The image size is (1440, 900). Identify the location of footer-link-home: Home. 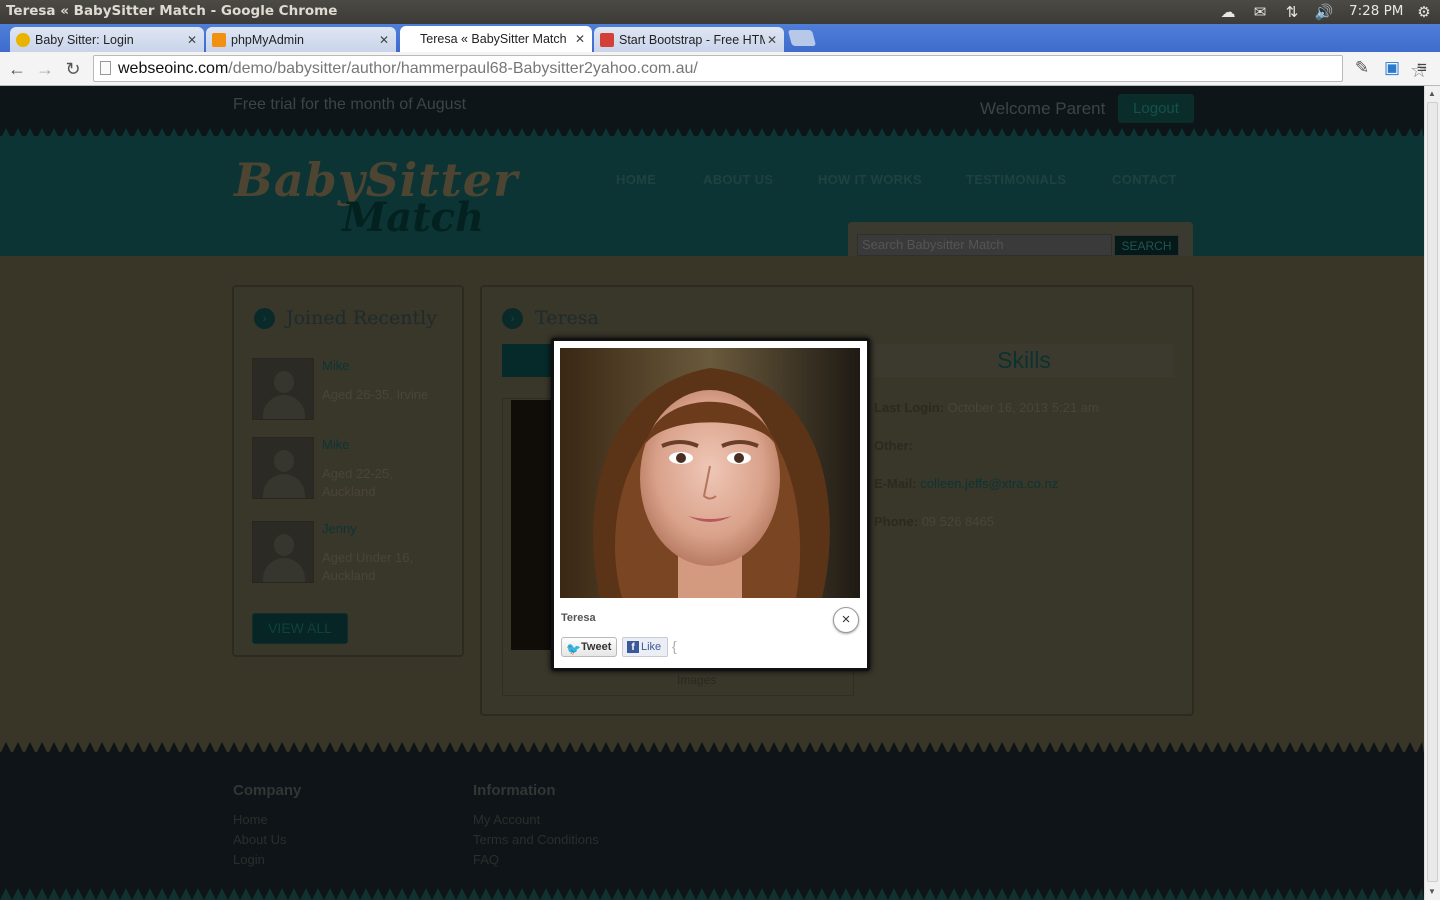
(250, 819).